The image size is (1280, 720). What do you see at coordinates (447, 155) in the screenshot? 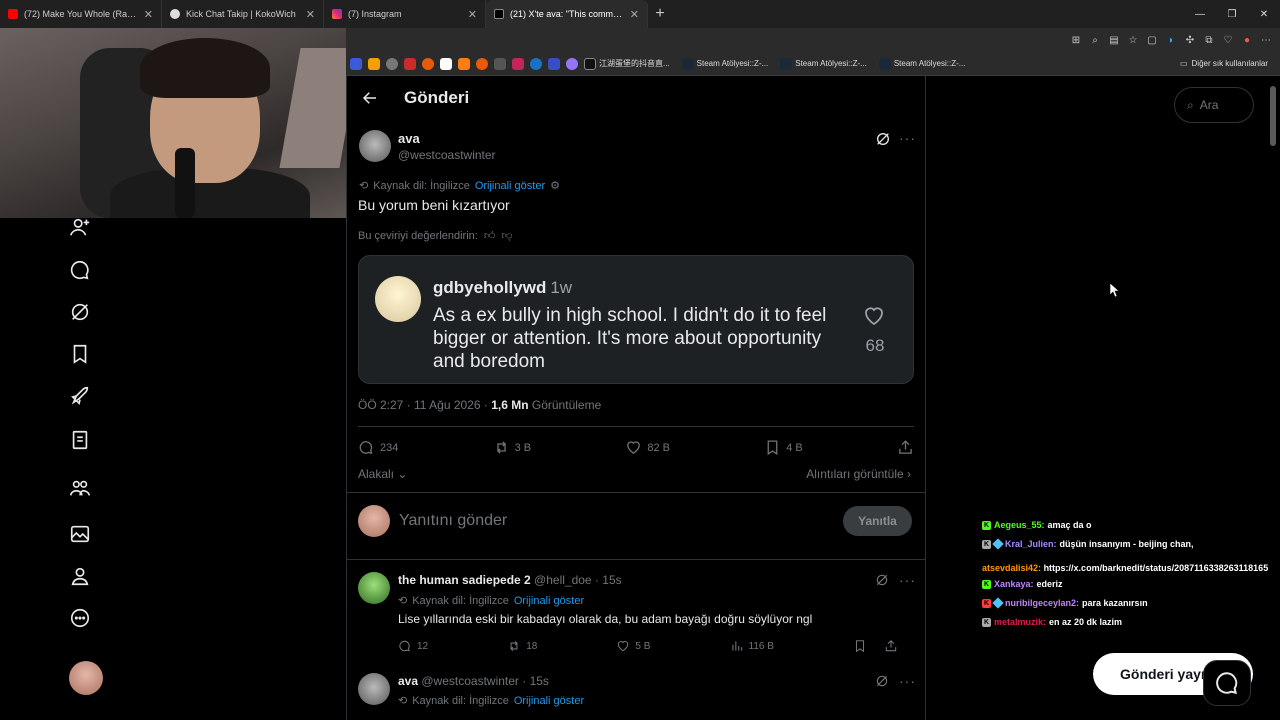
I see `author-handle: @westcoastwinter` at bounding box center [447, 155].